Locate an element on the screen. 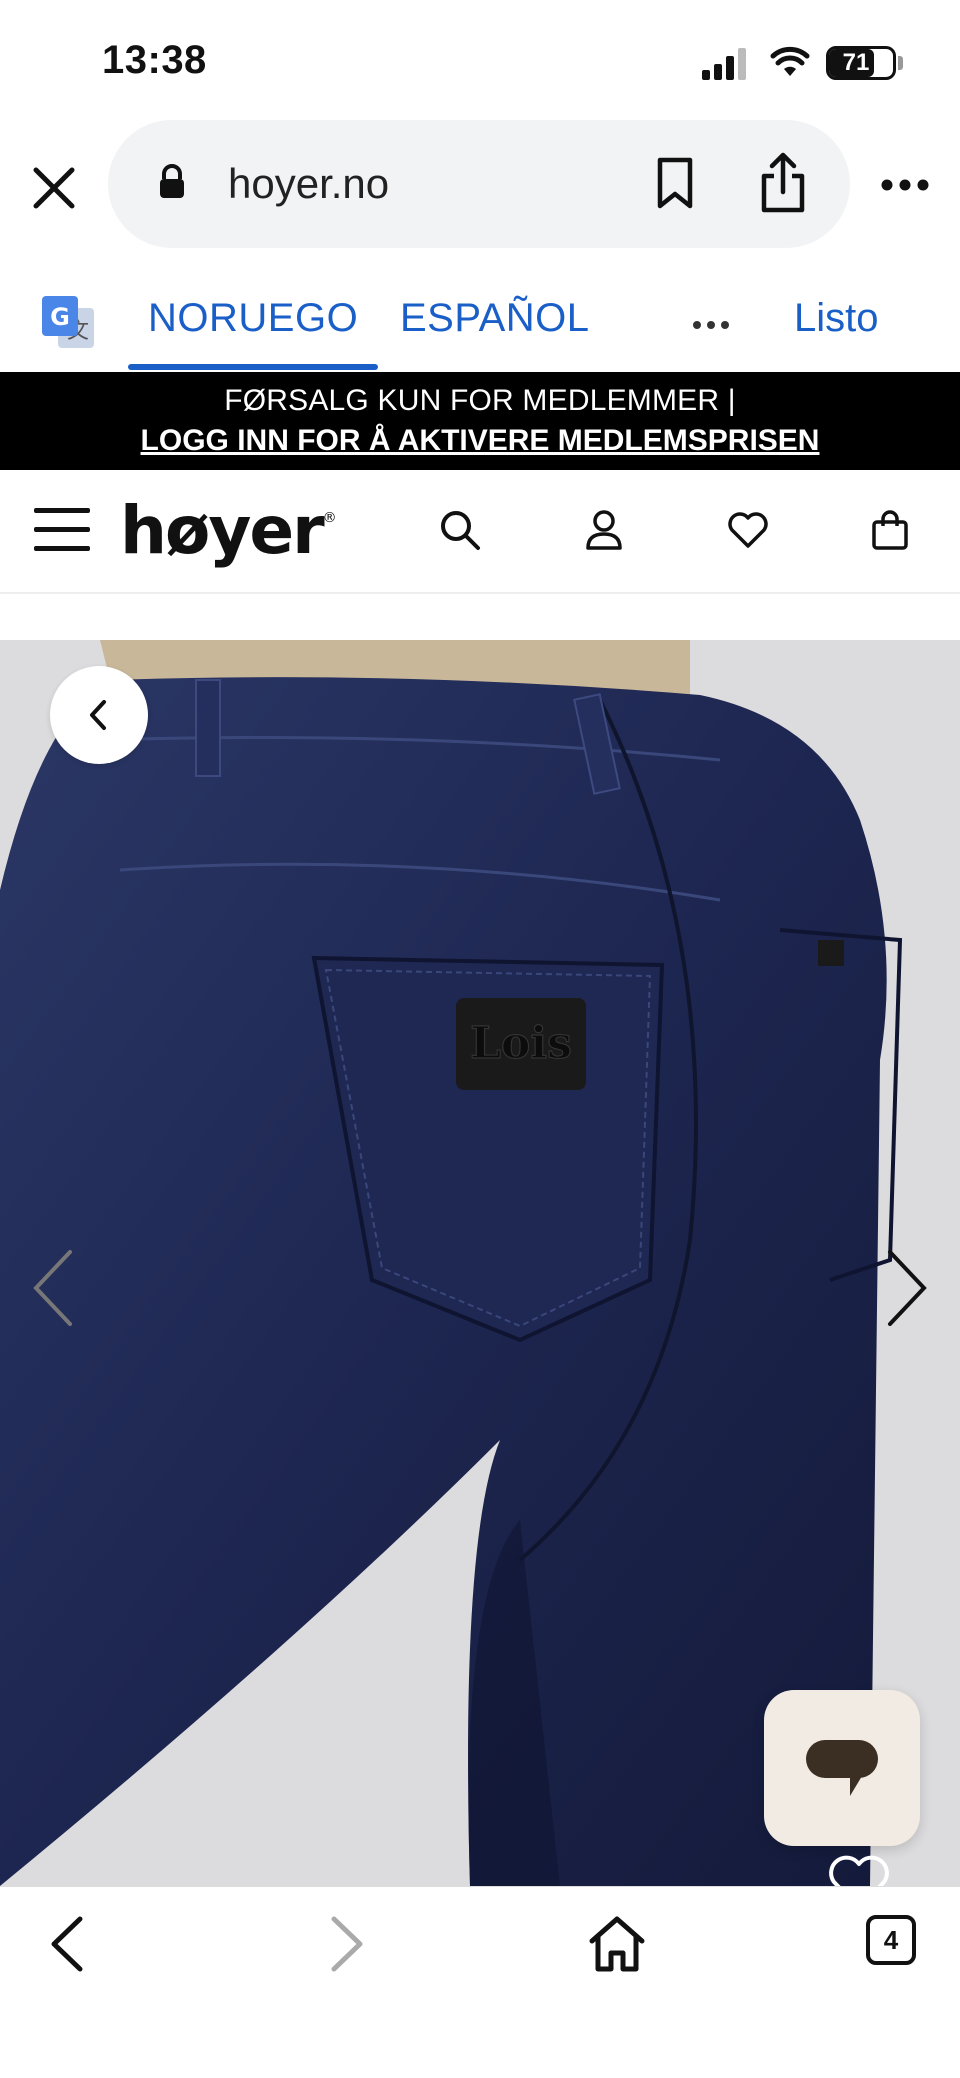 The width and height of the screenshot is (960, 2078). brand-patch: Lois is located at coordinates (521, 1043).